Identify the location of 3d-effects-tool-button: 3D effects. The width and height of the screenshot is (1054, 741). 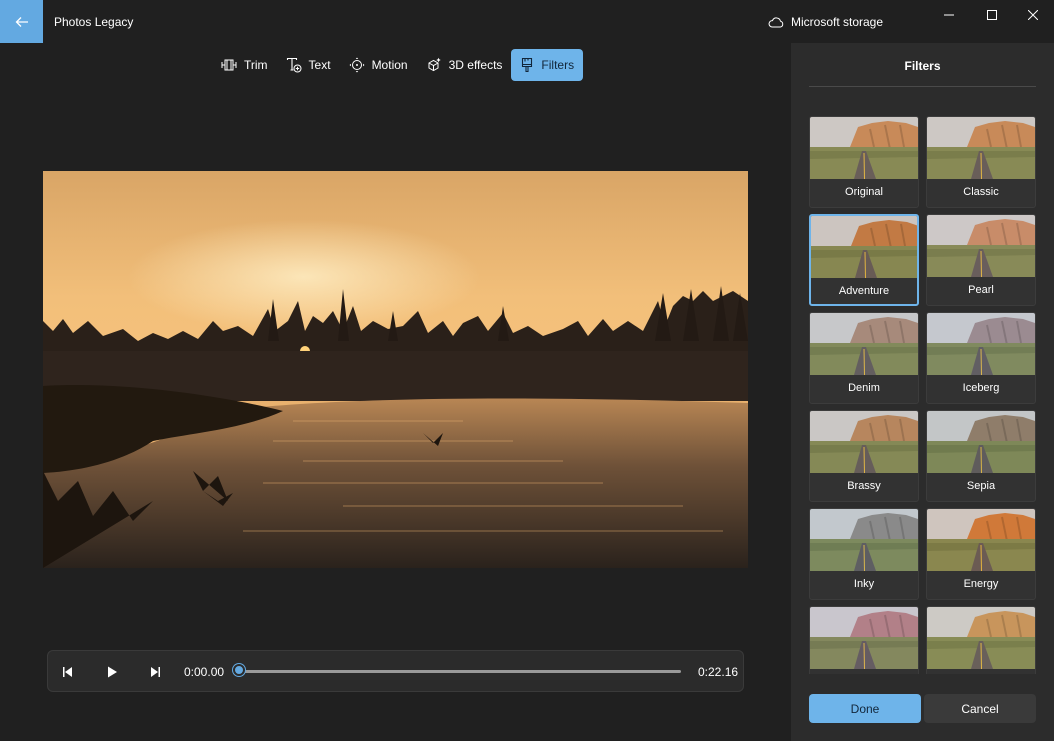
(464, 65).